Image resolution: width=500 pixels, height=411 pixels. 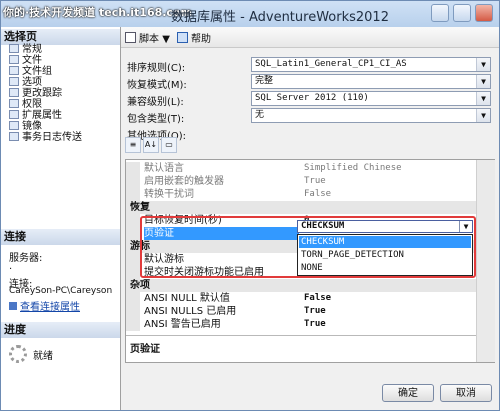 I want to click on watermark-text: 你的·技术开发频道 tech.it168.com, so click(x=97, y=12).